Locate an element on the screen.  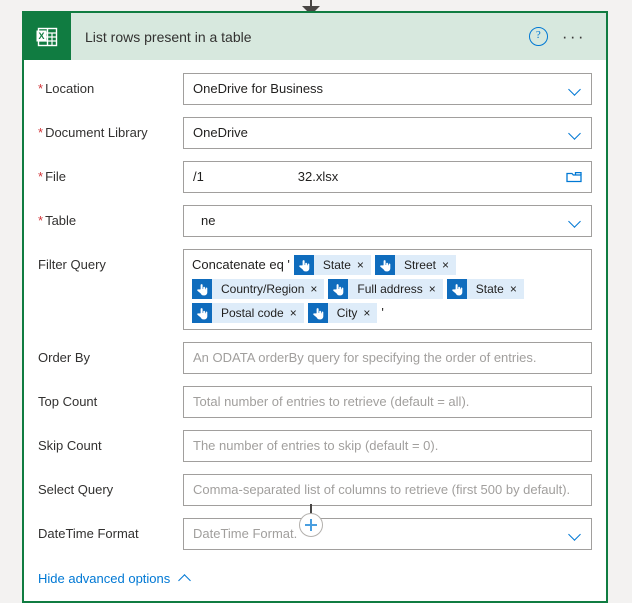
token-chip: Country/Region × is located at coordinates (258, 289).